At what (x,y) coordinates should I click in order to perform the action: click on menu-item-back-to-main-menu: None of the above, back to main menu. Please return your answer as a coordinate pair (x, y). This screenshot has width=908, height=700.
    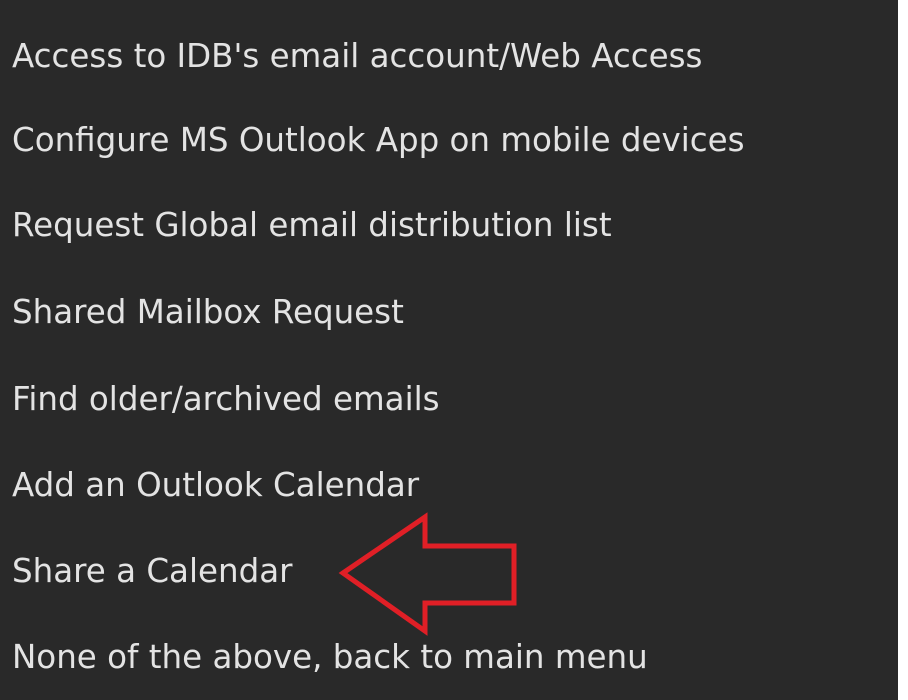
    Looking at the image, I should click on (330, 657).